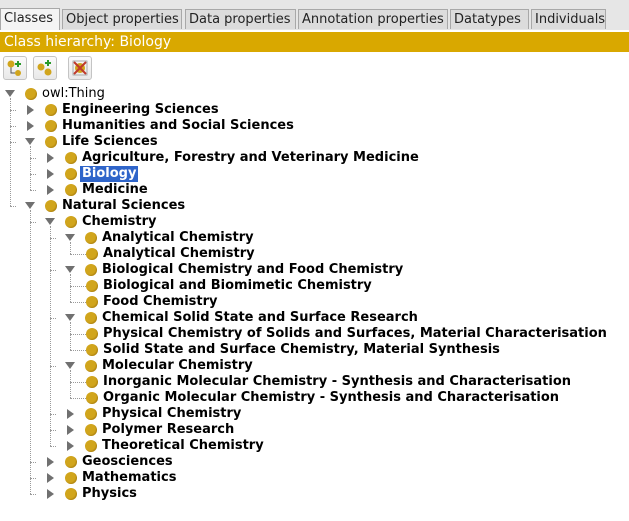 The height and width of the screenshot is (521, 629). What do you see at coordinates (314, 302) in the screenshot?
I see `tree-node: Food Chemistry` at bounding box center [314, 302].